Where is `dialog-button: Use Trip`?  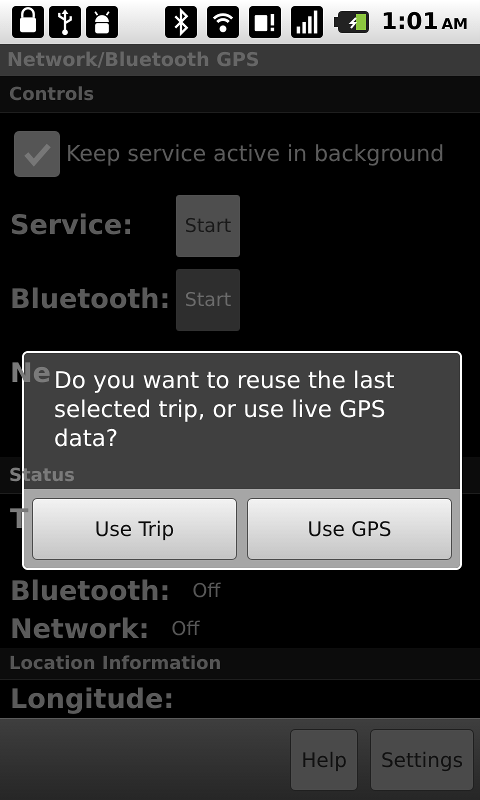
dialog-button: Use Trip is located at coordinates (134, 529).